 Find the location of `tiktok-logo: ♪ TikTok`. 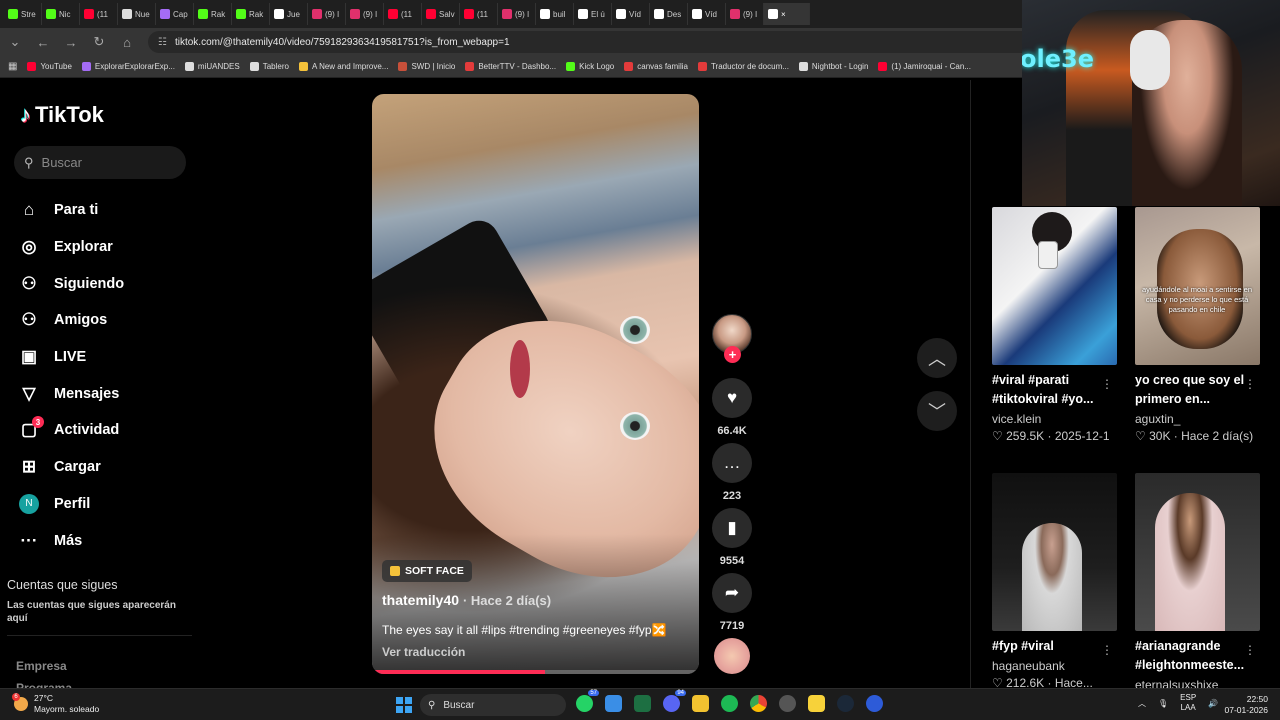

tiktok-logo: ♪ TikTok is located at coordinates (62, 115).